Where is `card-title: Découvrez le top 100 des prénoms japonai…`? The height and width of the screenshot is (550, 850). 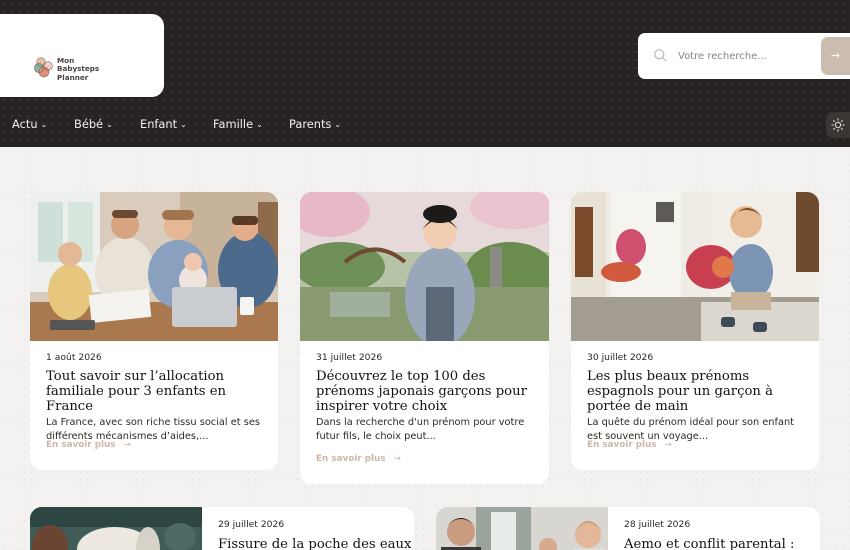 card-title: Découvrez le top 100 des prénoms japonai… is located at coordinates (425, 391).